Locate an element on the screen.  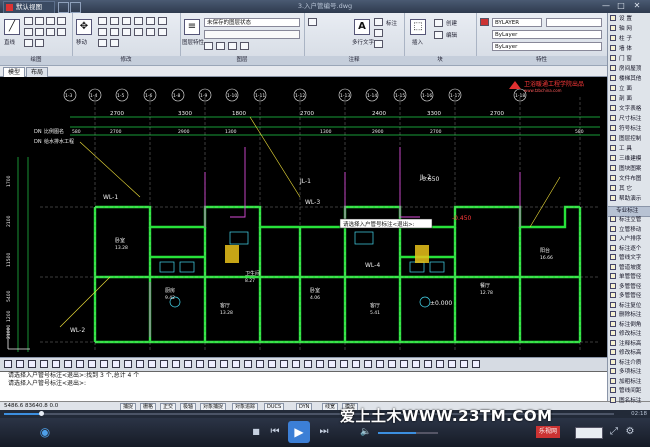
previous-icon: ⏮ is located at coordinates (275, 432).